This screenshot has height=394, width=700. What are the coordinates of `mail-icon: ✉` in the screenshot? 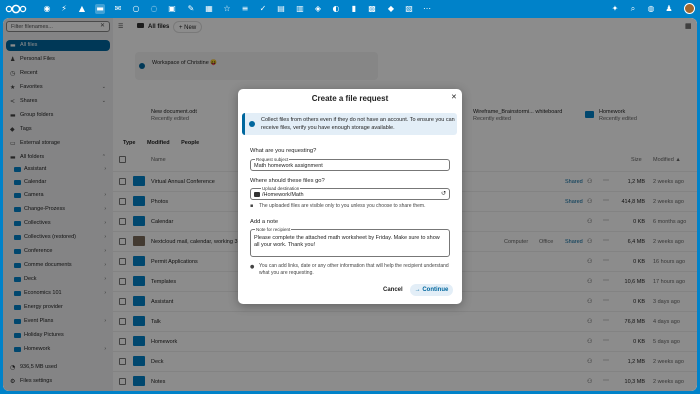 It's located at (118, 9).